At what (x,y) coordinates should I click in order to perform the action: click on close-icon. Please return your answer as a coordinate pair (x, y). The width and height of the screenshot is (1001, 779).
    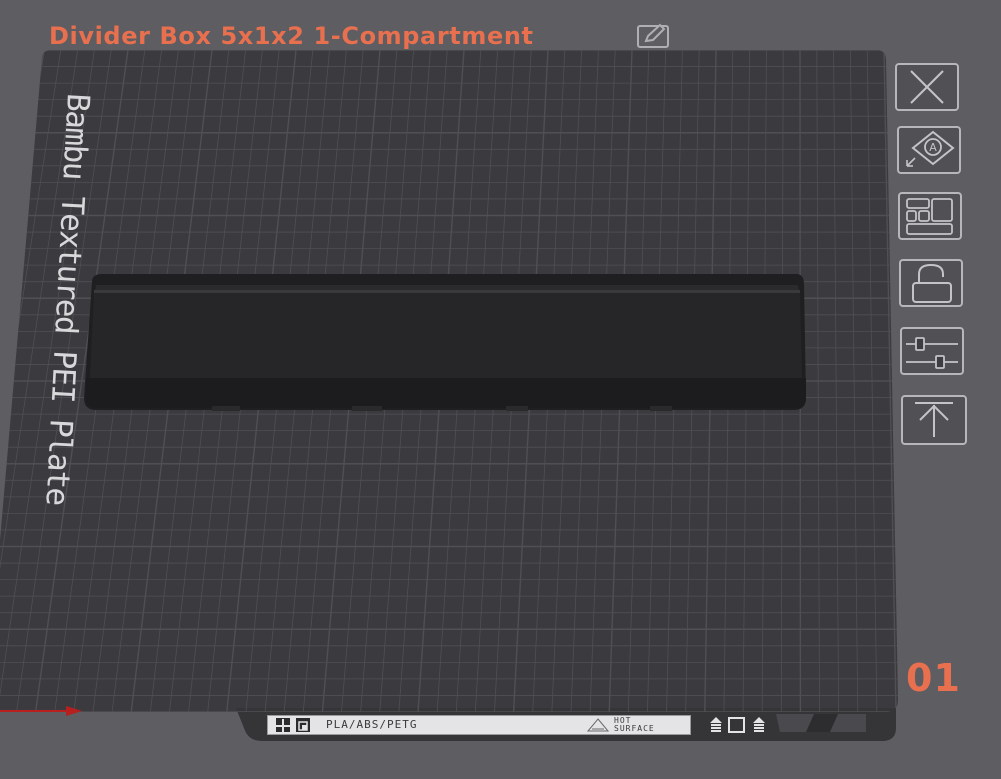
    Looking at the image, I should click on (927, 87).